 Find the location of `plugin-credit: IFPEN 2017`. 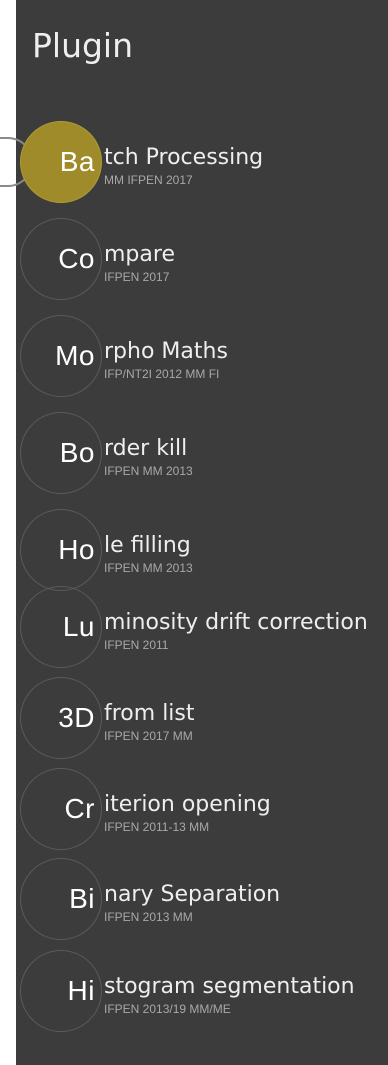

plugin-credit: IFPEN 2017 is located at coordinates (137, 277).